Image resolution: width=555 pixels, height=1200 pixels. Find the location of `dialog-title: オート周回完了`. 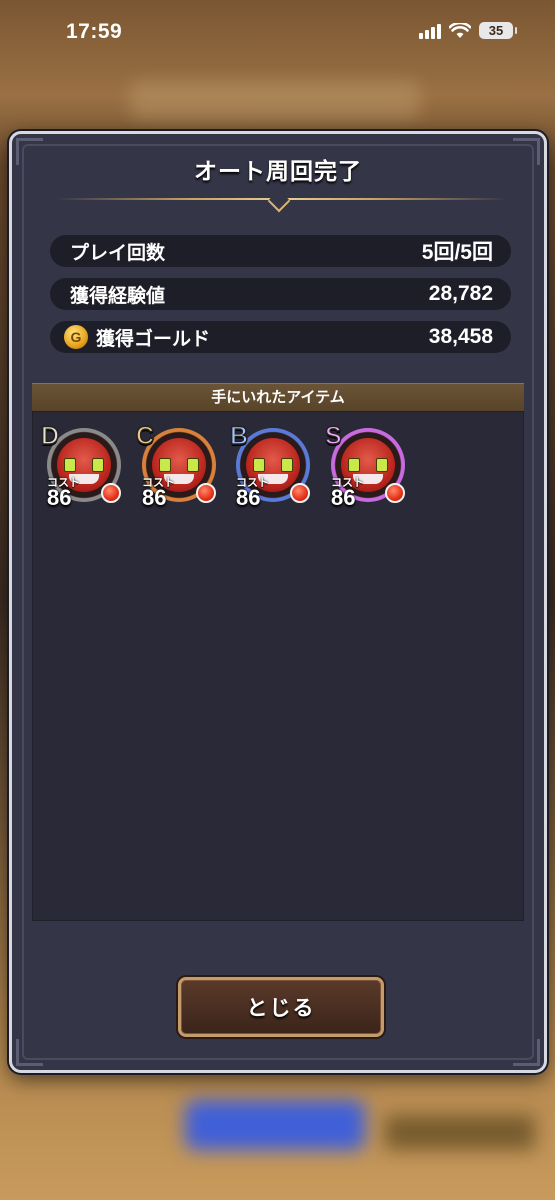

dialog-title: オート周回完了 is located at coordinates (278, 172).